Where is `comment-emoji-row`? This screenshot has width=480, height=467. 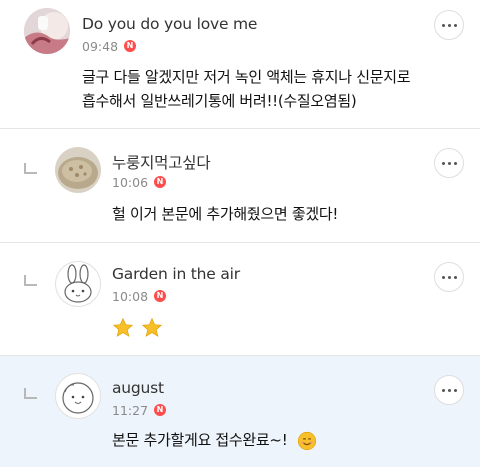
comment-emoji-row is located at coordinates (137, 329).